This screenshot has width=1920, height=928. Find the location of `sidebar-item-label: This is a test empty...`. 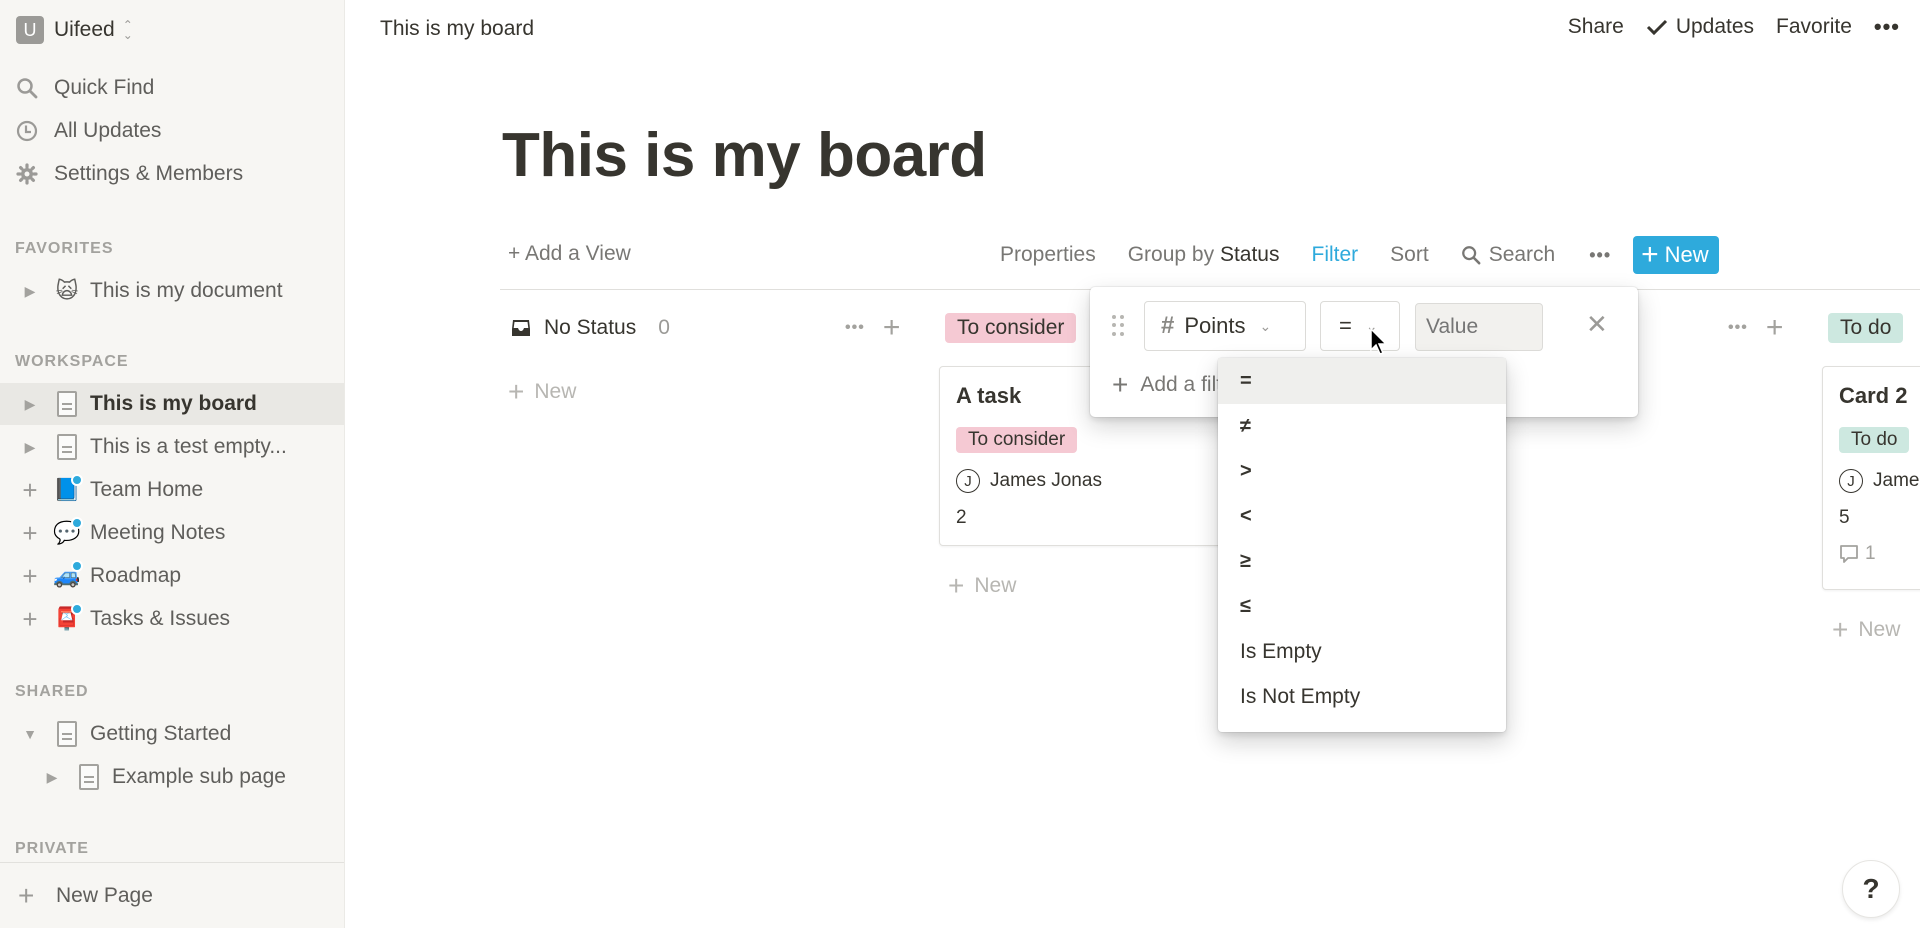

sidebar-item-label: This is a test empty... is located at coordinates (188, 446).